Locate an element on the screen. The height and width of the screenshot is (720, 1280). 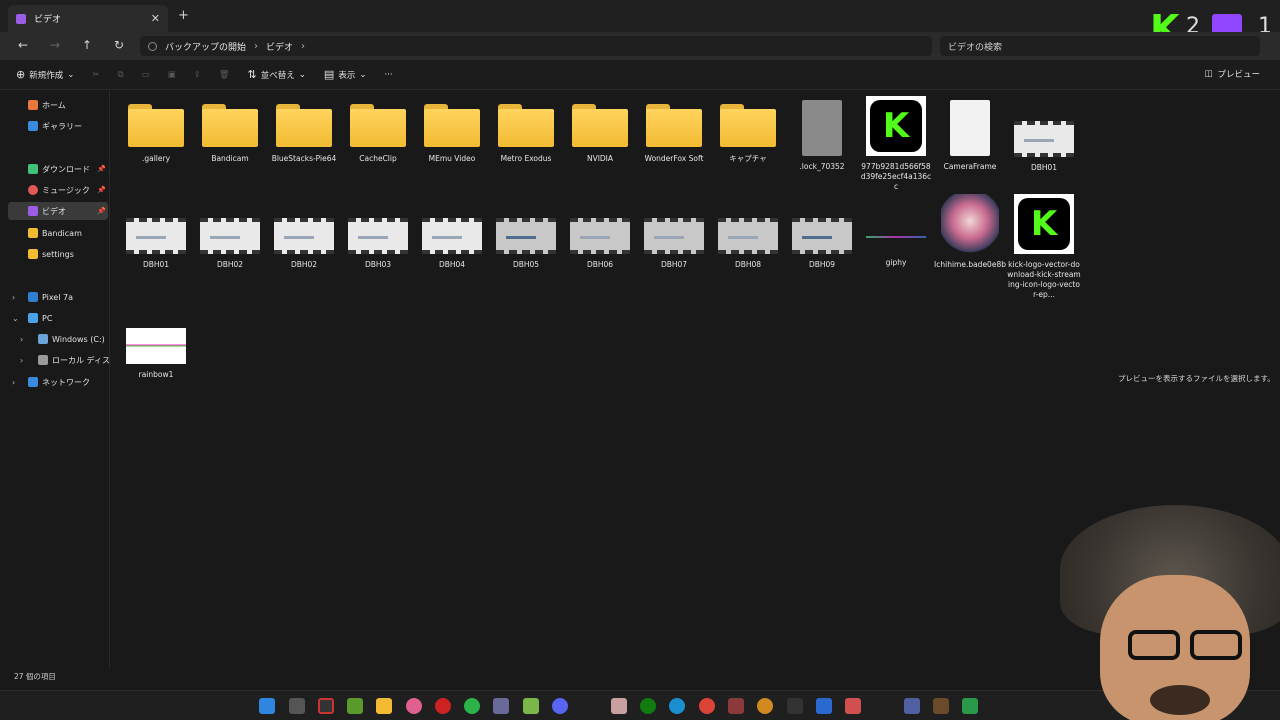
file-item: DBH09 is located at coordinates (822, 237).